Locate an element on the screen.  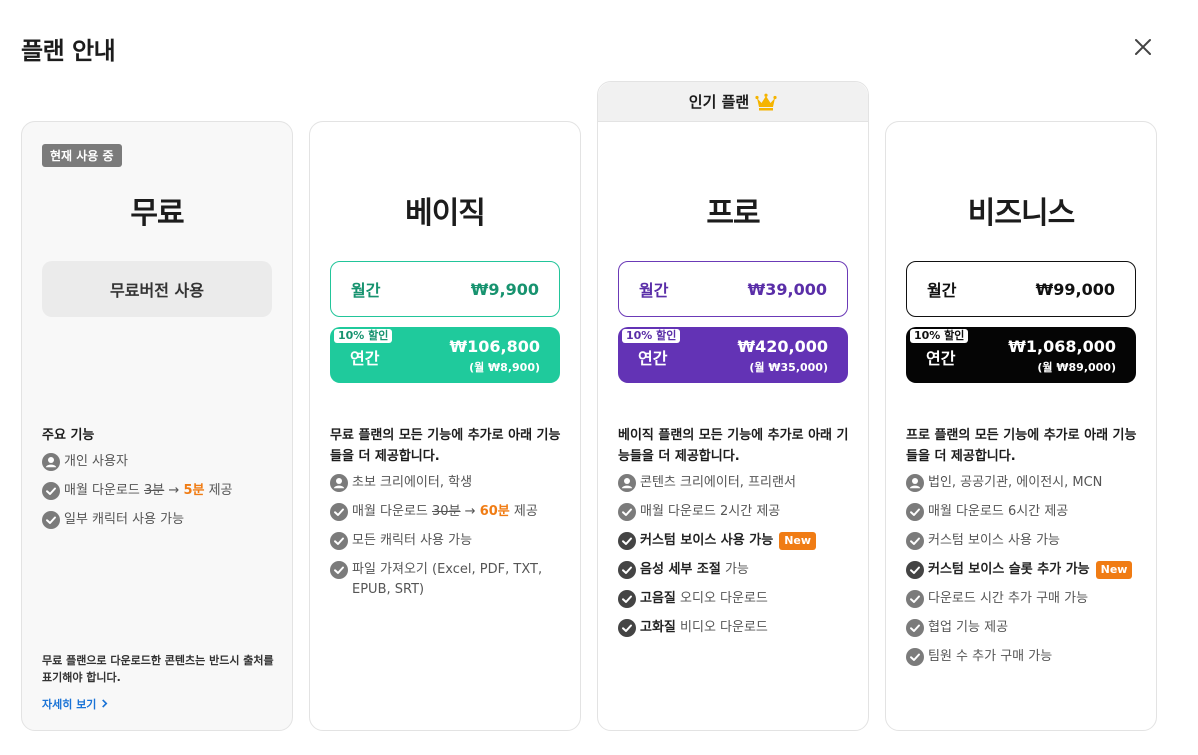
feature-item: 개인 사용자 is located at coordinates (161, 462).